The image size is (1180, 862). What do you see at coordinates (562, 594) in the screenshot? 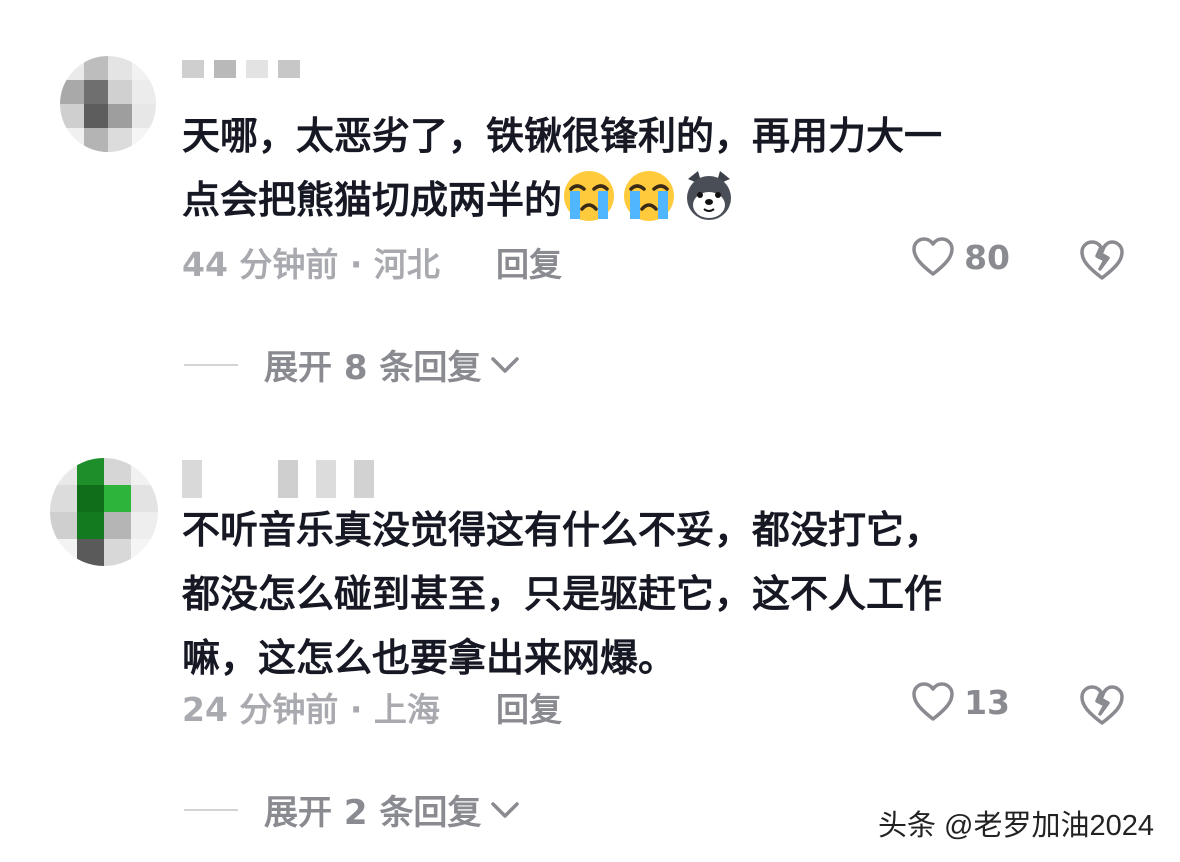
I see `comment-text-line: 都没怎么碰到甚至，只是驱赶它，这不人工作` at bounding box center [562, 594].